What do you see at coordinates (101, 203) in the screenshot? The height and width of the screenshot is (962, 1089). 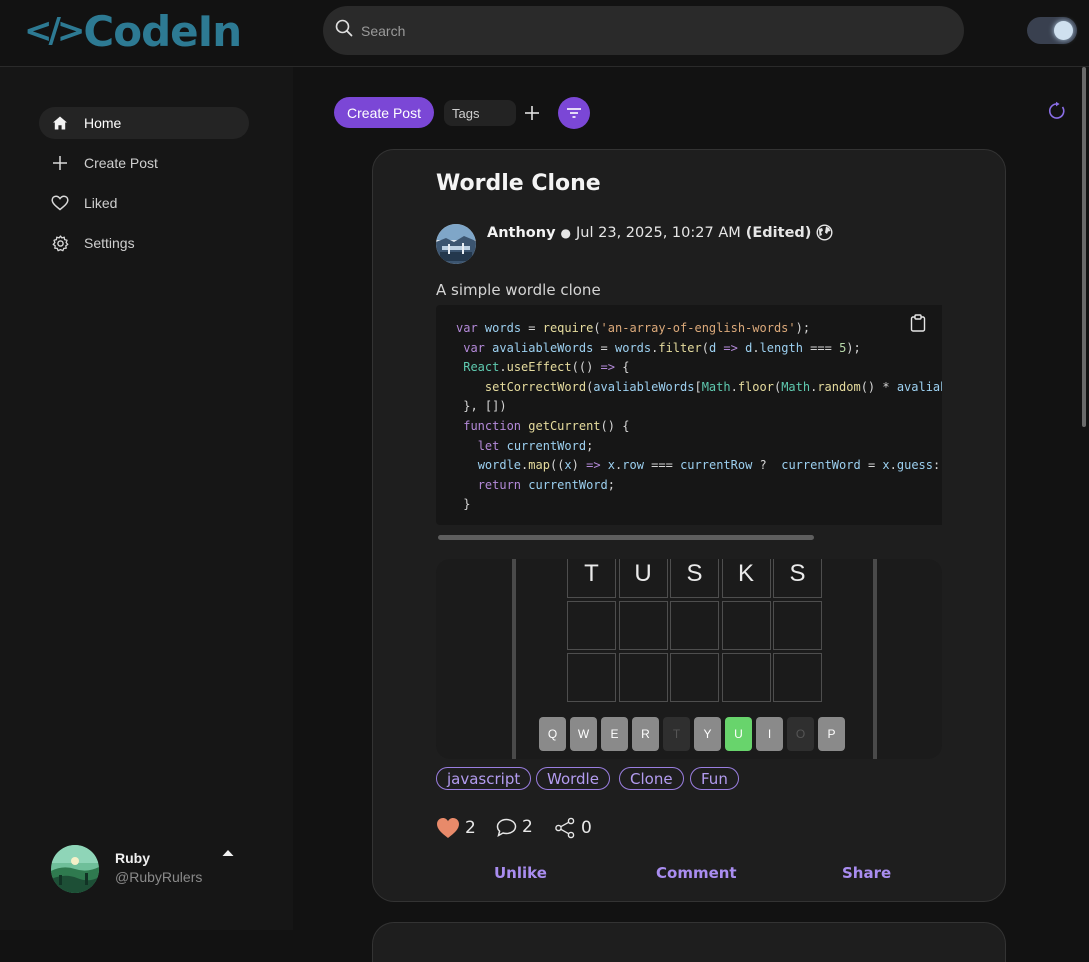 I see `sidebar-item-label: Liked` at bounding box center [101, 203].